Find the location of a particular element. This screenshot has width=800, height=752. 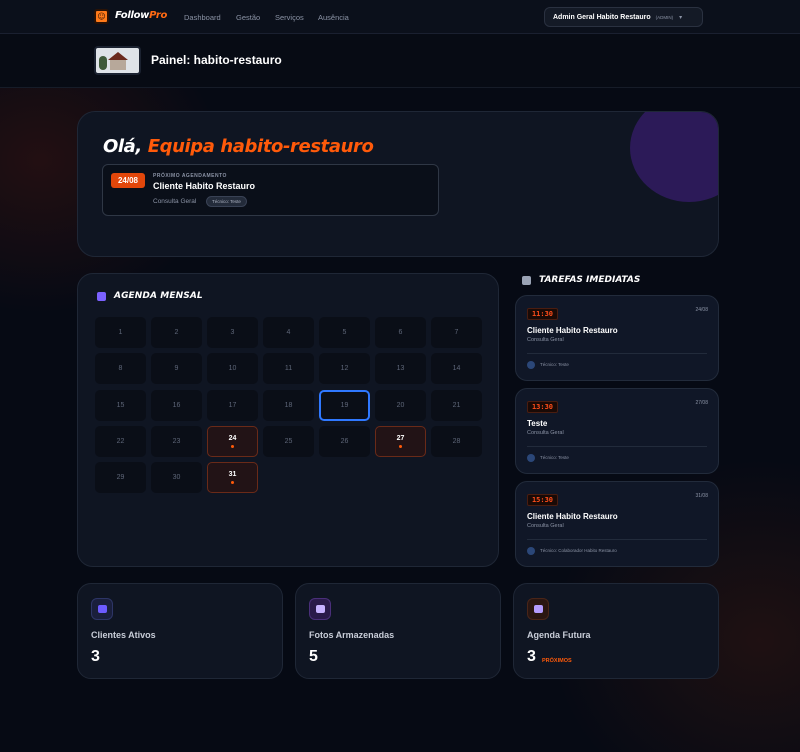

calendar-day: 8 is located at coordinates (120, 369).